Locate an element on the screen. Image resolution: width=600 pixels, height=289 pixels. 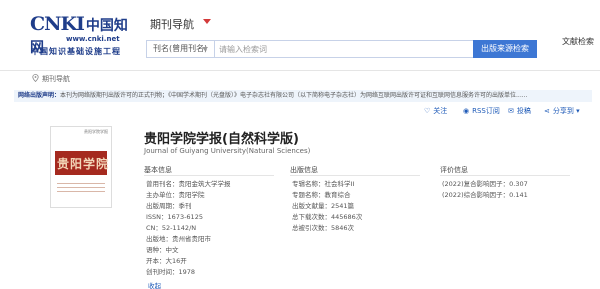
info-row: ISSN：1673-6125 is located at coordinates (174, 217).